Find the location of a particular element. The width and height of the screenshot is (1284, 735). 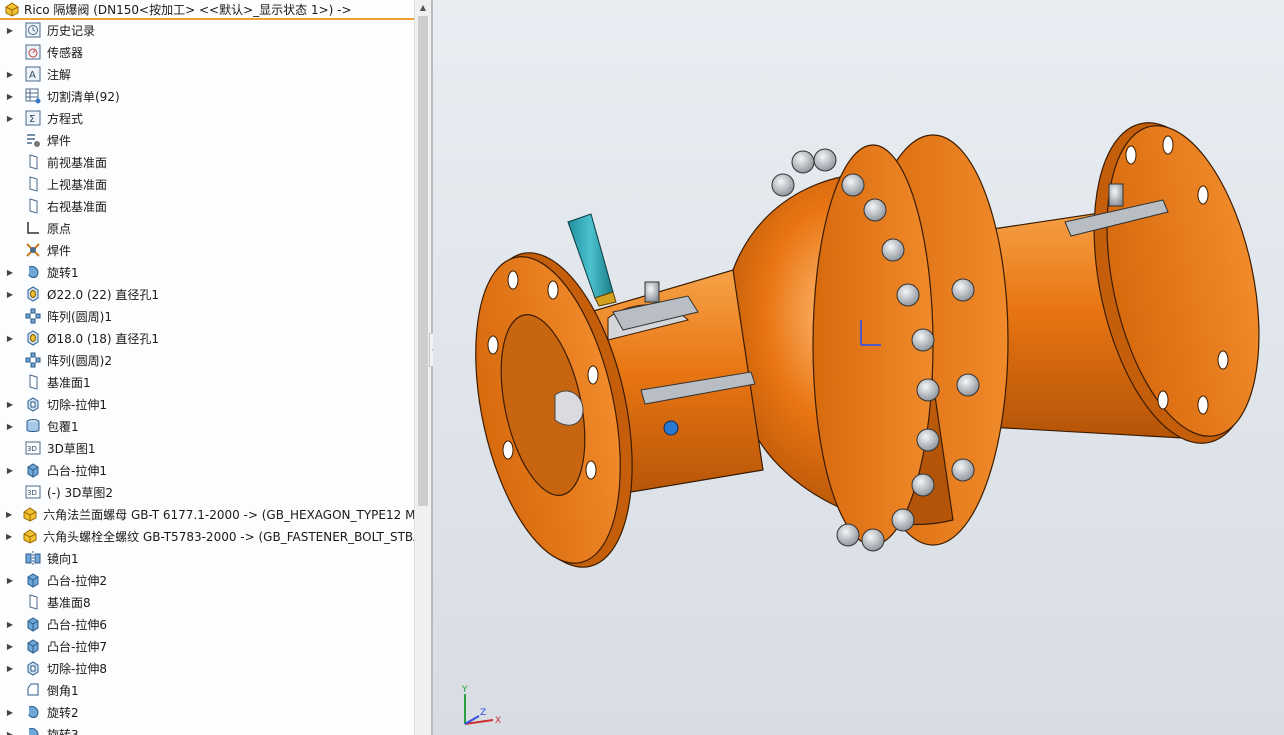

tree-item: 3D 3D草图1 is located at coordinates (207, 448).